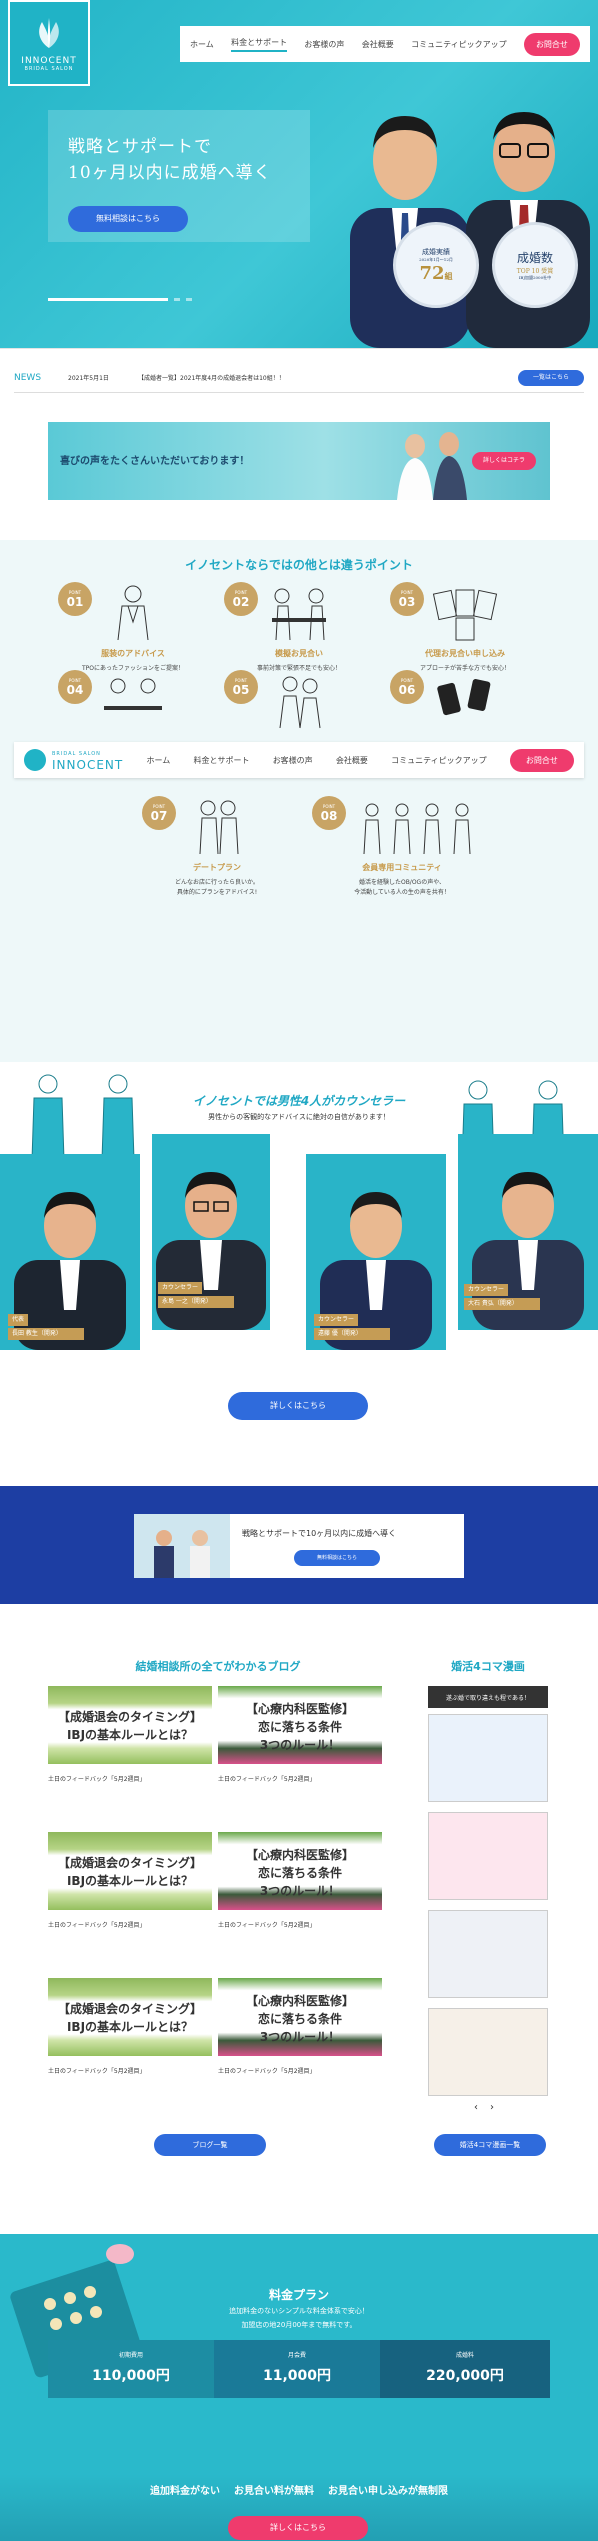  What do you see at coordinates (490, 2145) in the screenshot?
I see `manga-list-button: 婚活4コマ漫画一覧` at bounding box center [490, 2145].